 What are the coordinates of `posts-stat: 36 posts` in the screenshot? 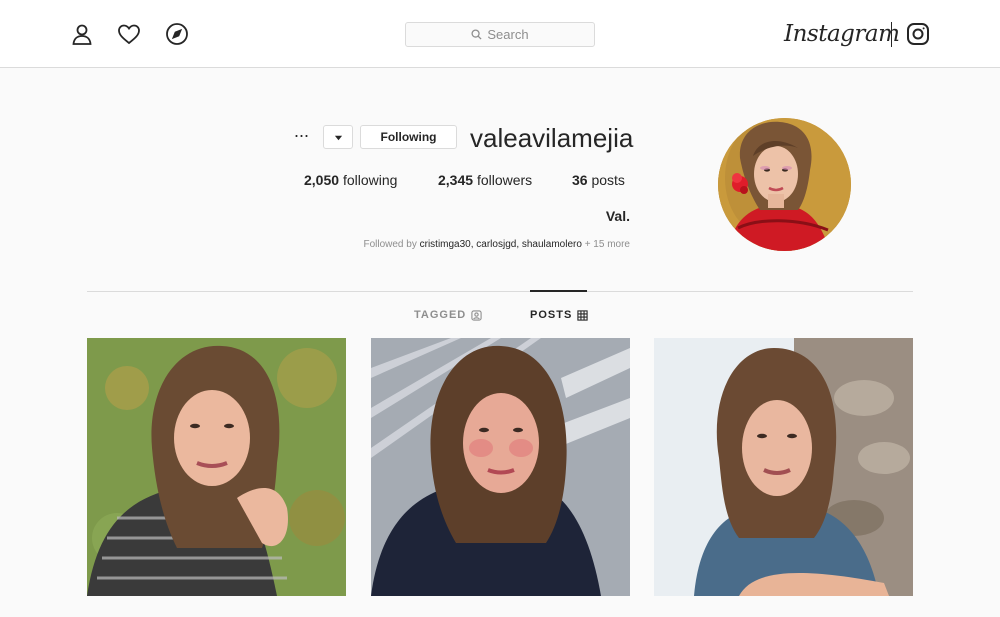 It's located at (598, 181).